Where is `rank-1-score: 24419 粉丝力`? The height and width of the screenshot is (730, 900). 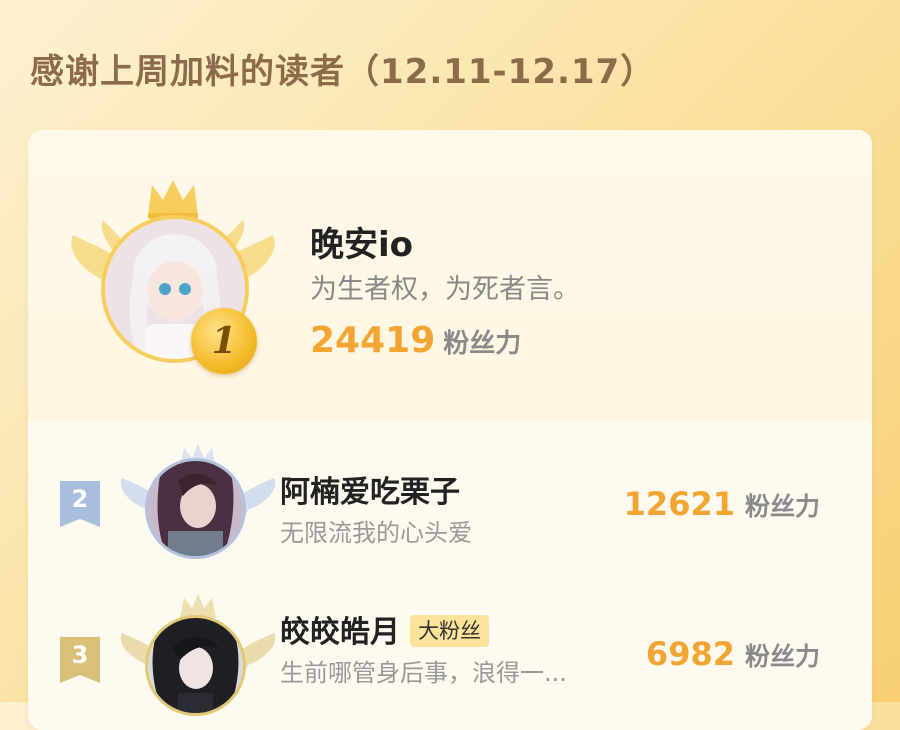 rank-1-score: 24419 粉丝力 is located at coordinates (415, 340).